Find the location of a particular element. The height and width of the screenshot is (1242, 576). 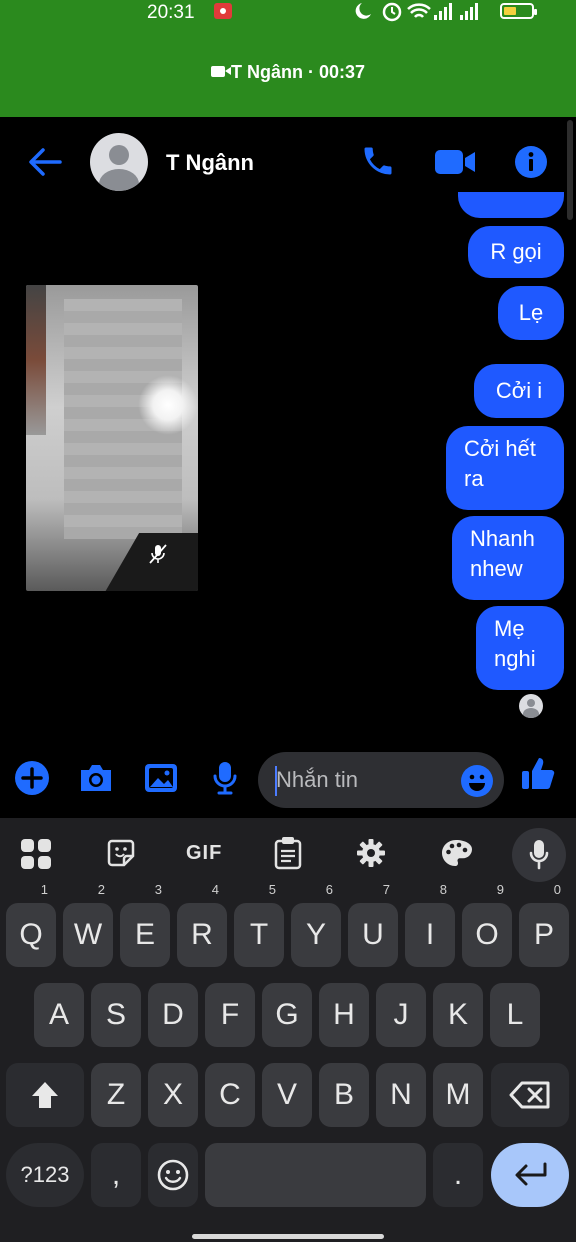

message-bubble: Nhanh nhew is located at coordinates (508, 558).